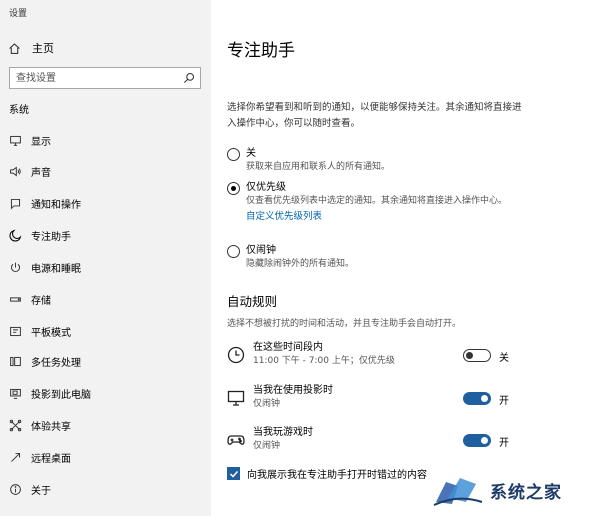  I want to click on remote-icon, so click(15, 457).